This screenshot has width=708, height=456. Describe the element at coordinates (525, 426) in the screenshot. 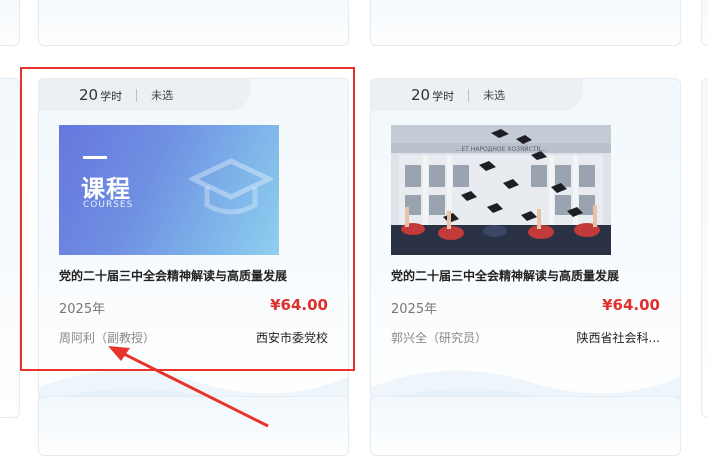

I see `course-card-partial-bottom-right` at that location.